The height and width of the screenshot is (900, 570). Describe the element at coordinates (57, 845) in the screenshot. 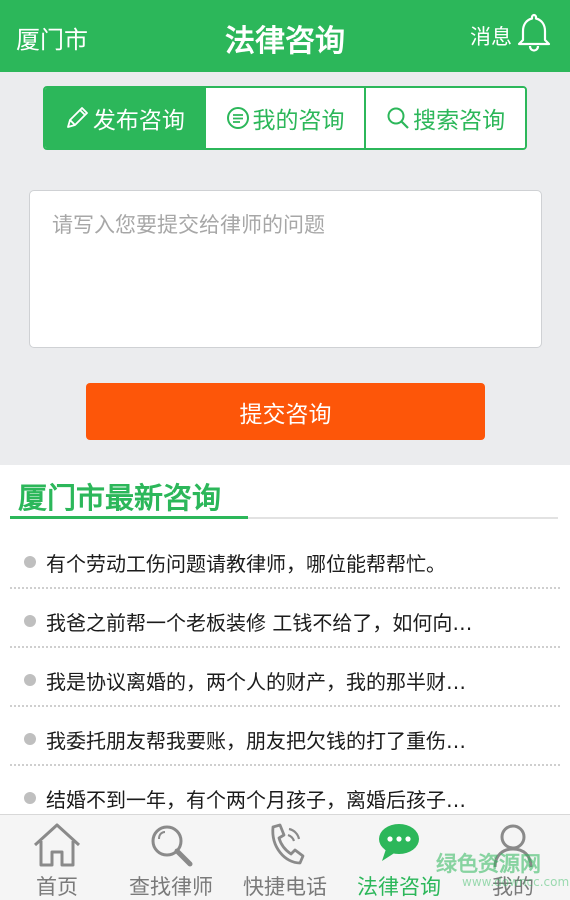

I see `home-icon` at that location.